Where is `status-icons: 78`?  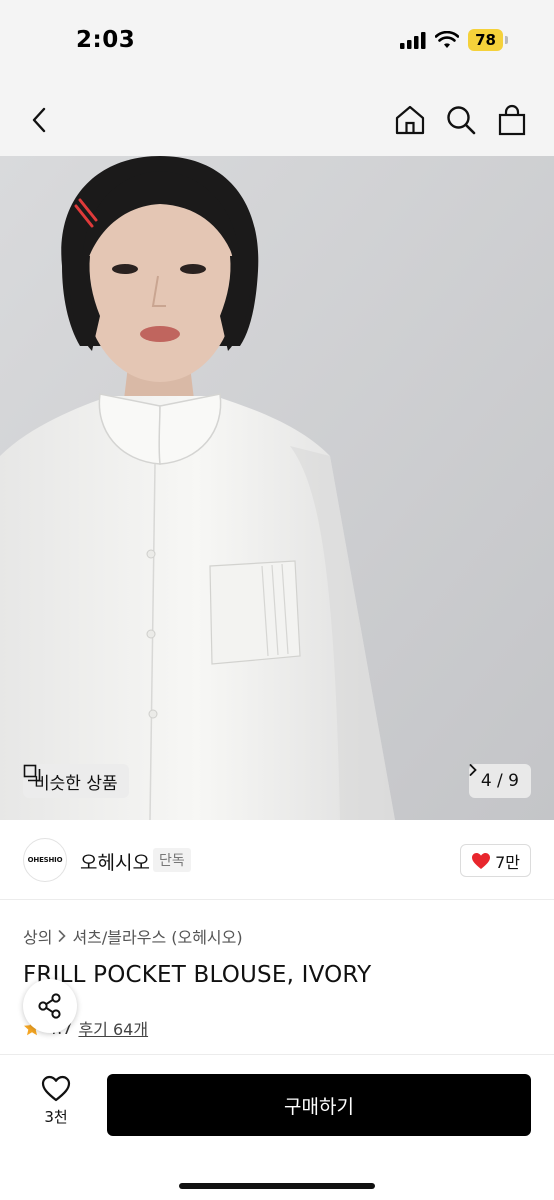
status-icons: 78 is located at coordinates (454, 40).